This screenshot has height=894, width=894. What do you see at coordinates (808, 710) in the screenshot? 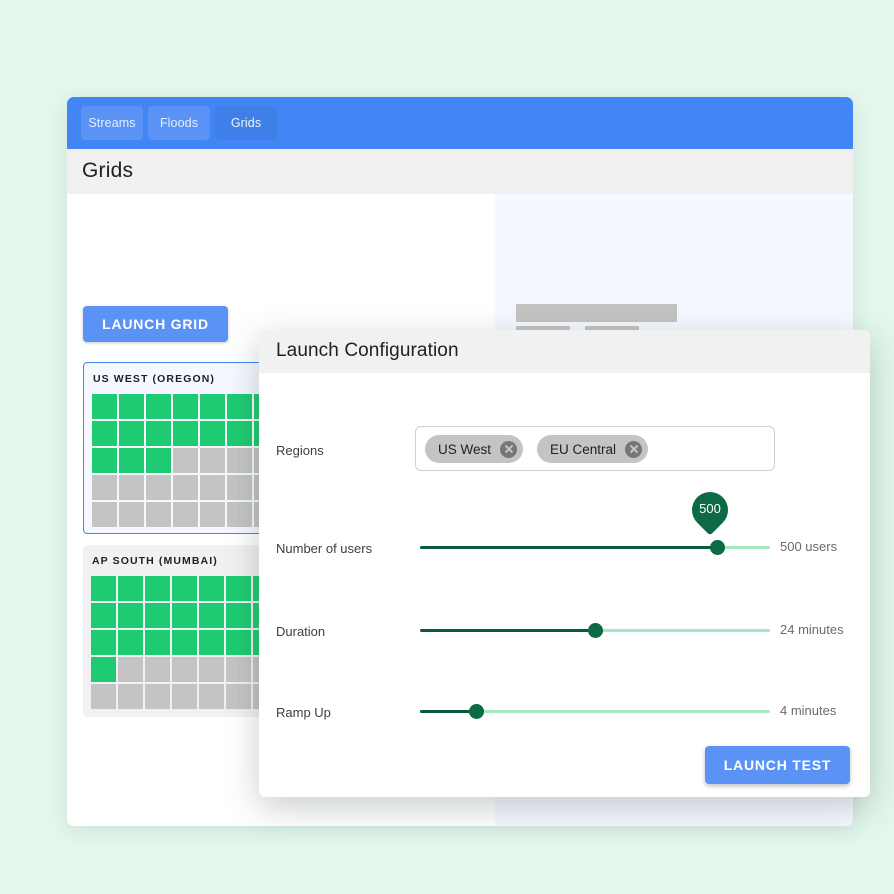
I see `ramp-up-value: 4 minutes` at bounding box center [808, 710].